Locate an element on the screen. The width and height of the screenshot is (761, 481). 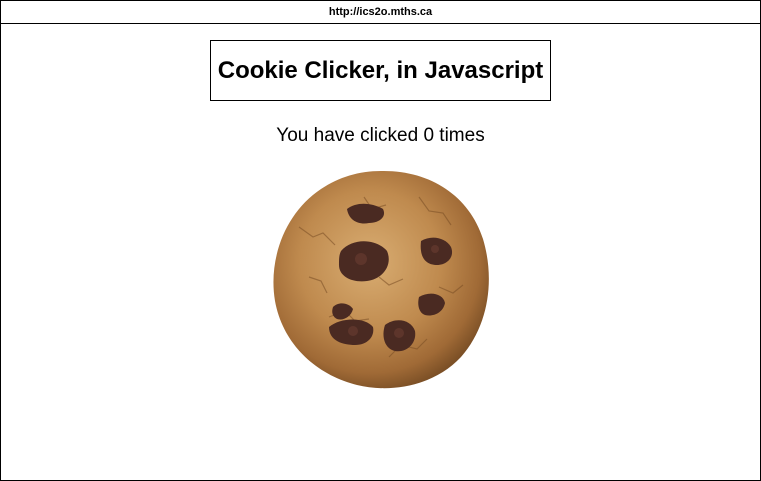
title-box: Cookie Clicker, in Javascript is located at coordinates (380, 70).